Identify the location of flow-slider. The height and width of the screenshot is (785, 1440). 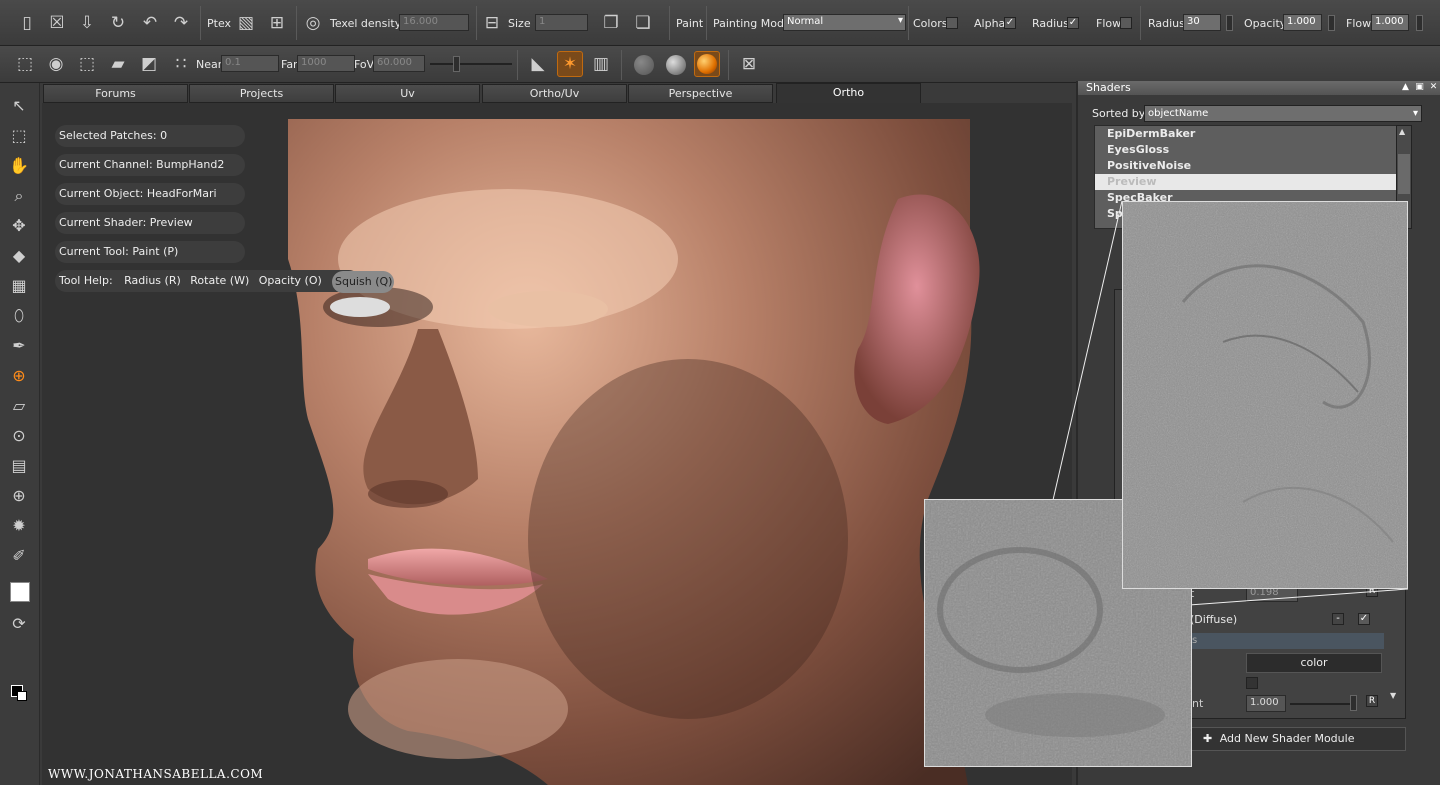
(1419, 23).